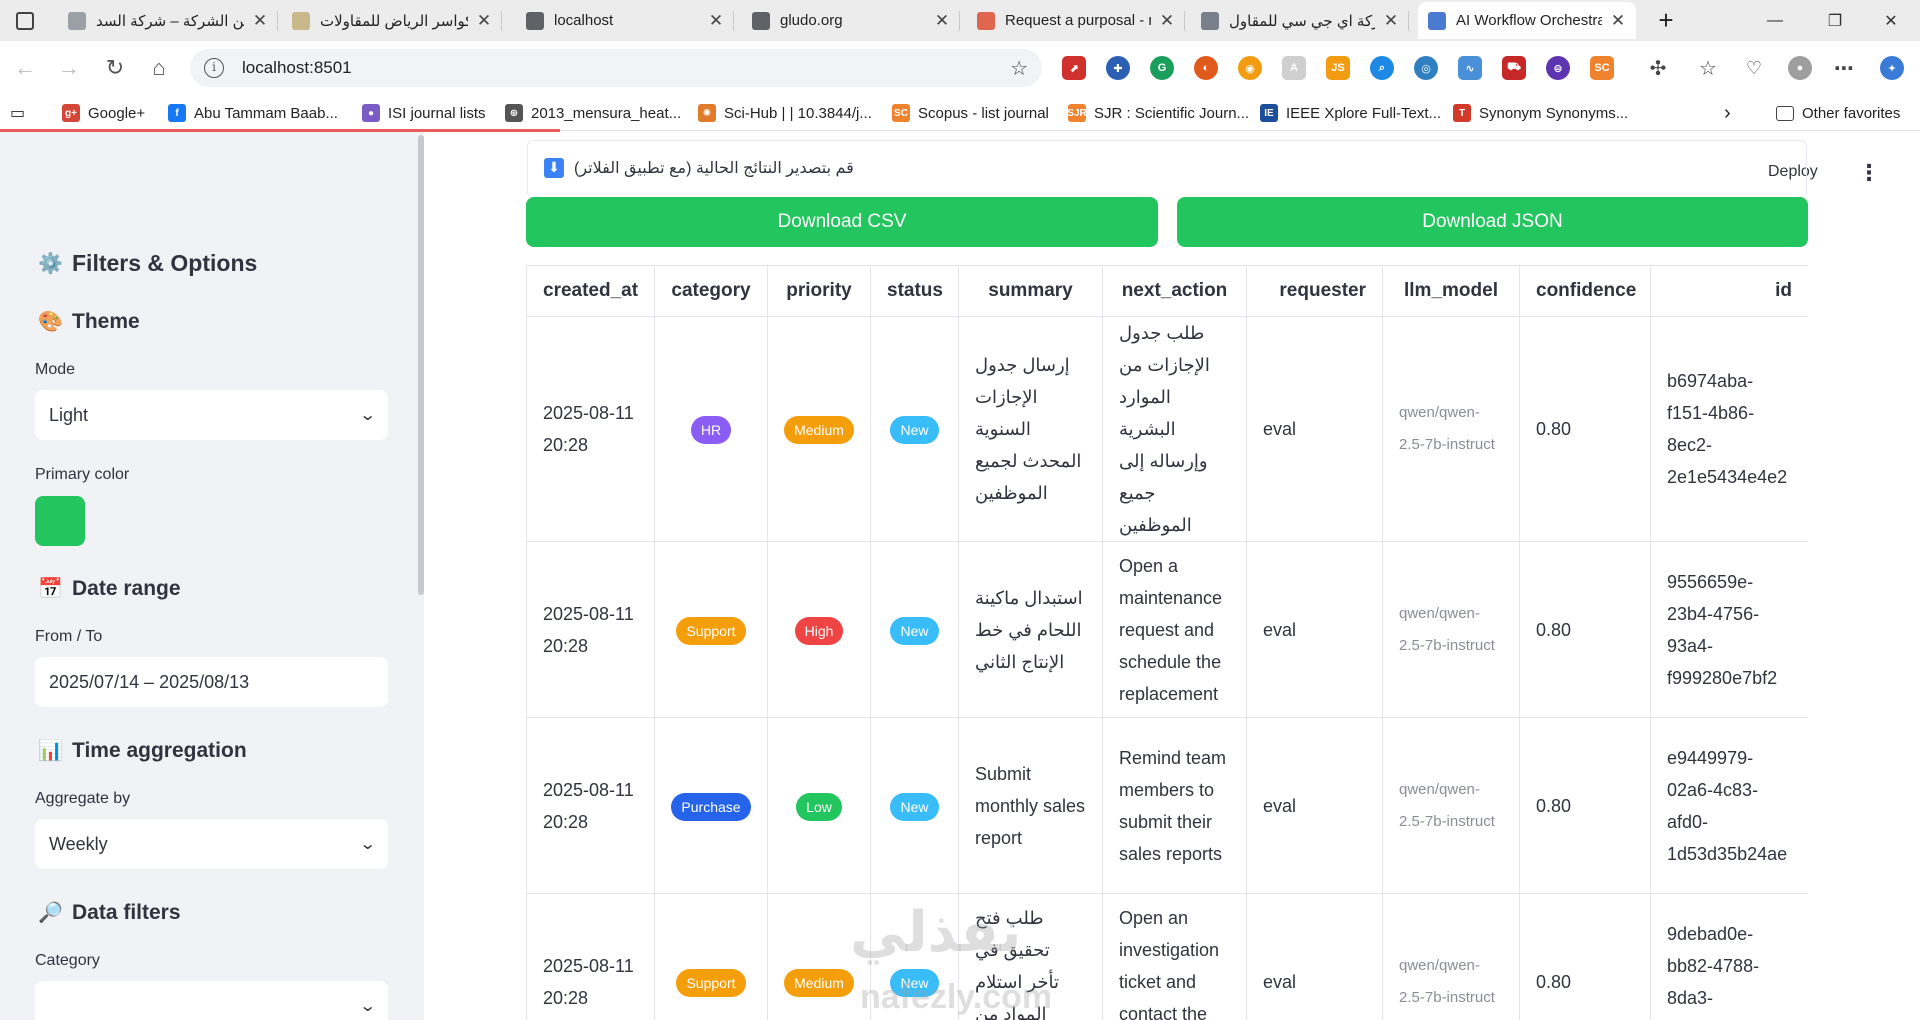 This screenshot has width=1920, height=1020. Describe the element at coordinates (1708, 68) in the screenshot. I see `favorites-icon: ☆` at that location.